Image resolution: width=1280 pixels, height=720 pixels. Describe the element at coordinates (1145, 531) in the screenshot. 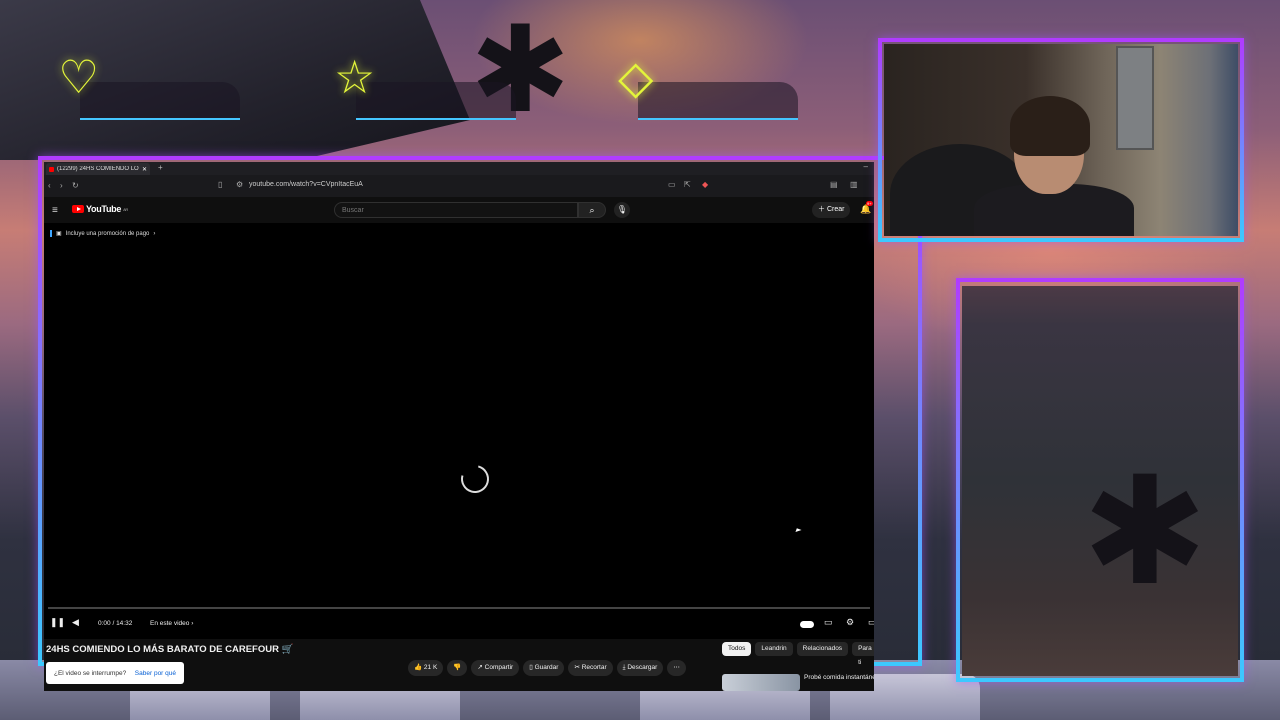

I see `palm-tree-decoration: ✱` at that location.